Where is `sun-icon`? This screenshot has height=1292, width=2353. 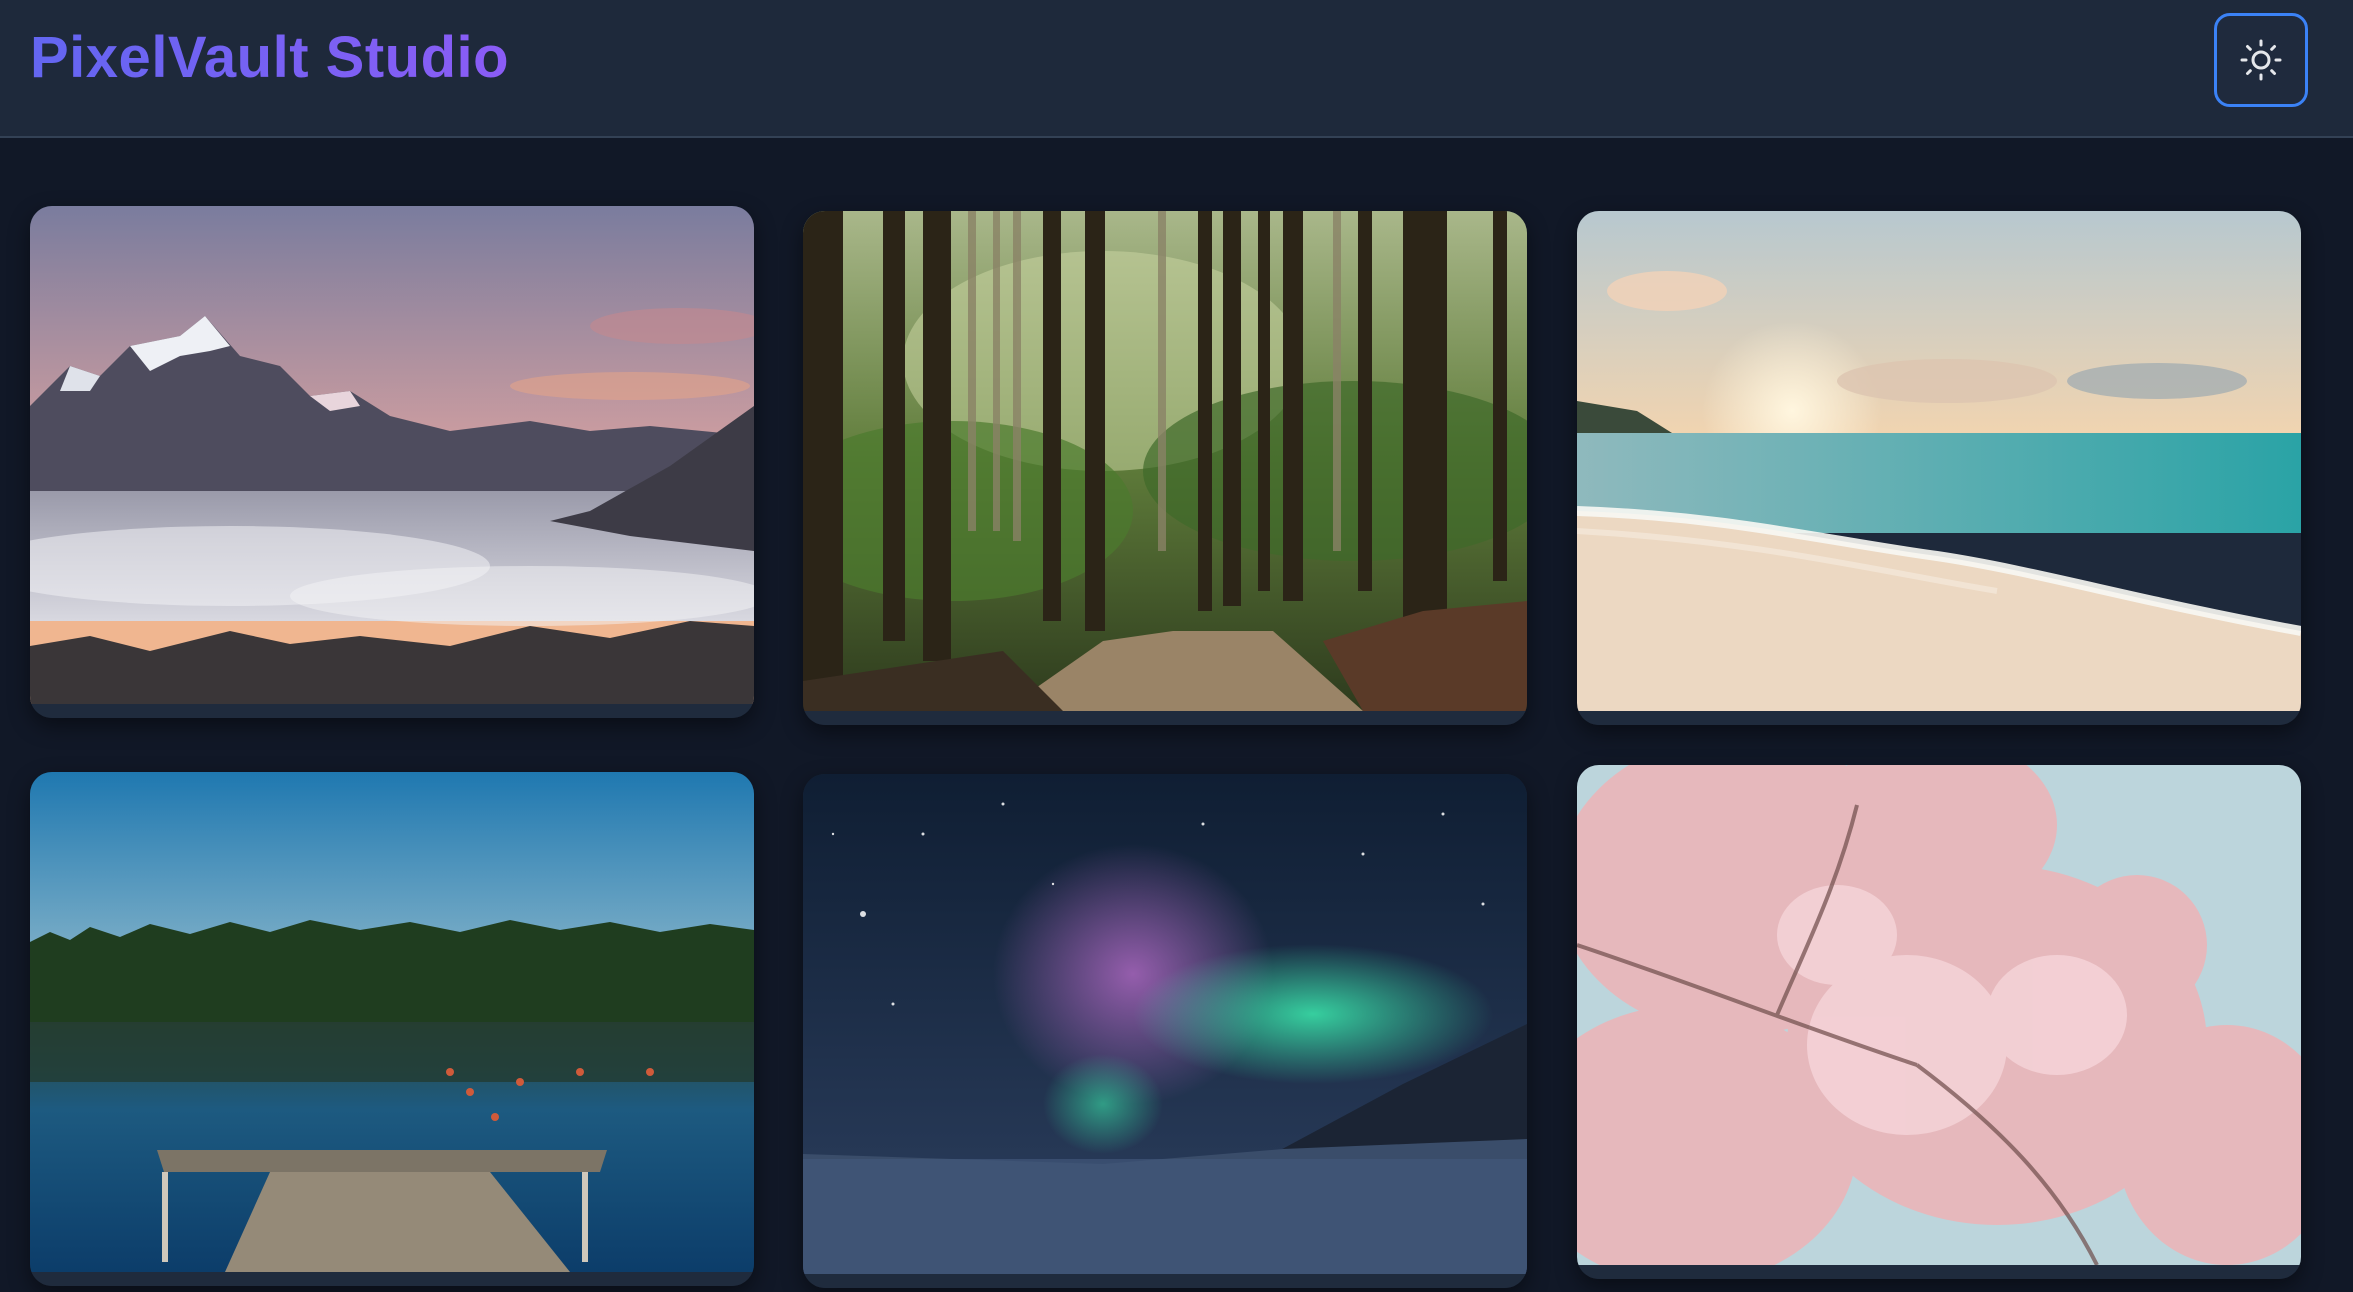
sun-icon is located at coordinates (2261, 60).